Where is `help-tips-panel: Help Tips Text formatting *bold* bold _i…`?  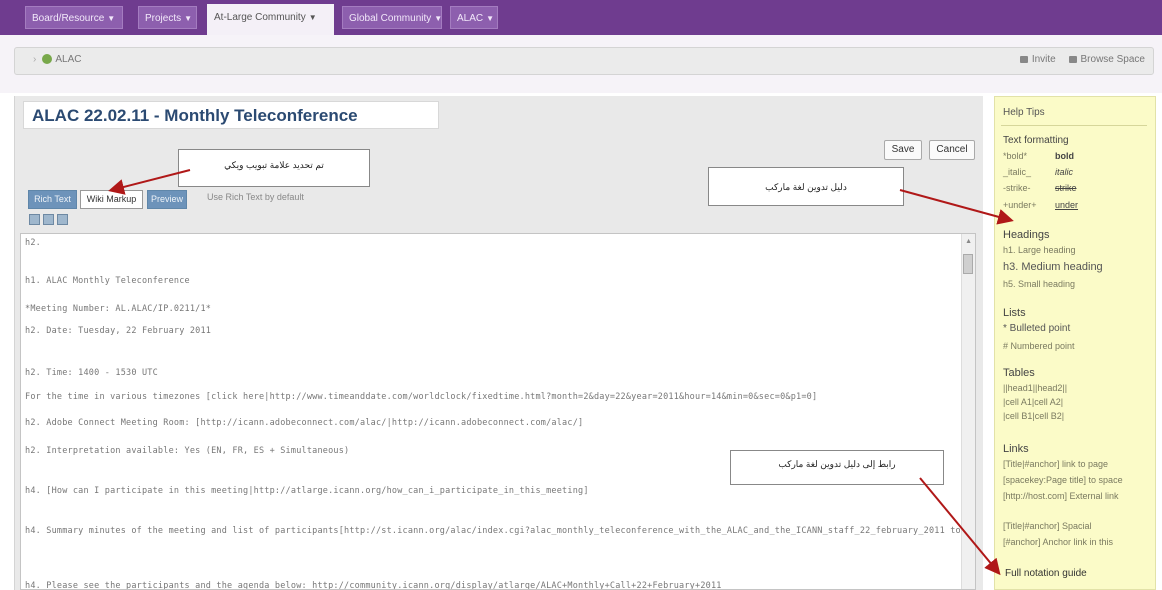 help-tips-panel: Help Tips Text formatting *bold* bold _i… is located at coordinates (1075, 343).